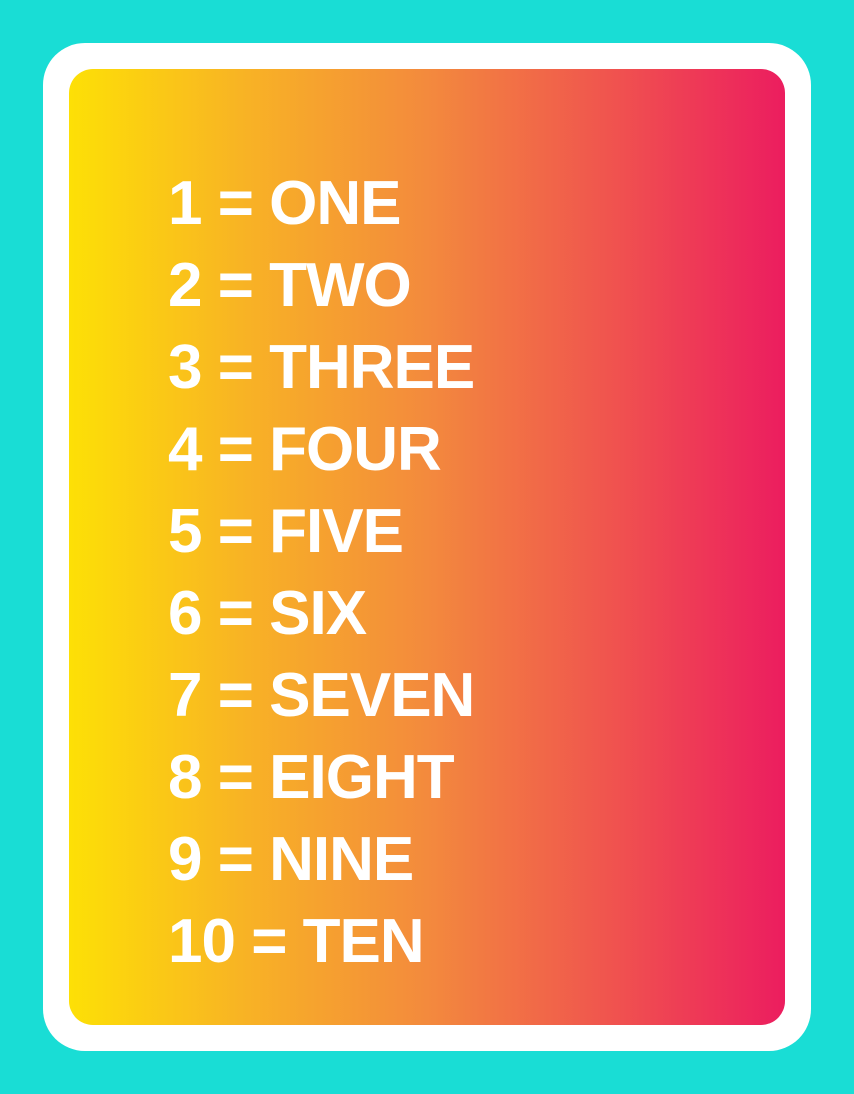 This screenshot has width=854, height=1094. Describe the element at coordinates (305, 449) in the screenshot. I see `number-row-4: 4 = FOUR` at that location.